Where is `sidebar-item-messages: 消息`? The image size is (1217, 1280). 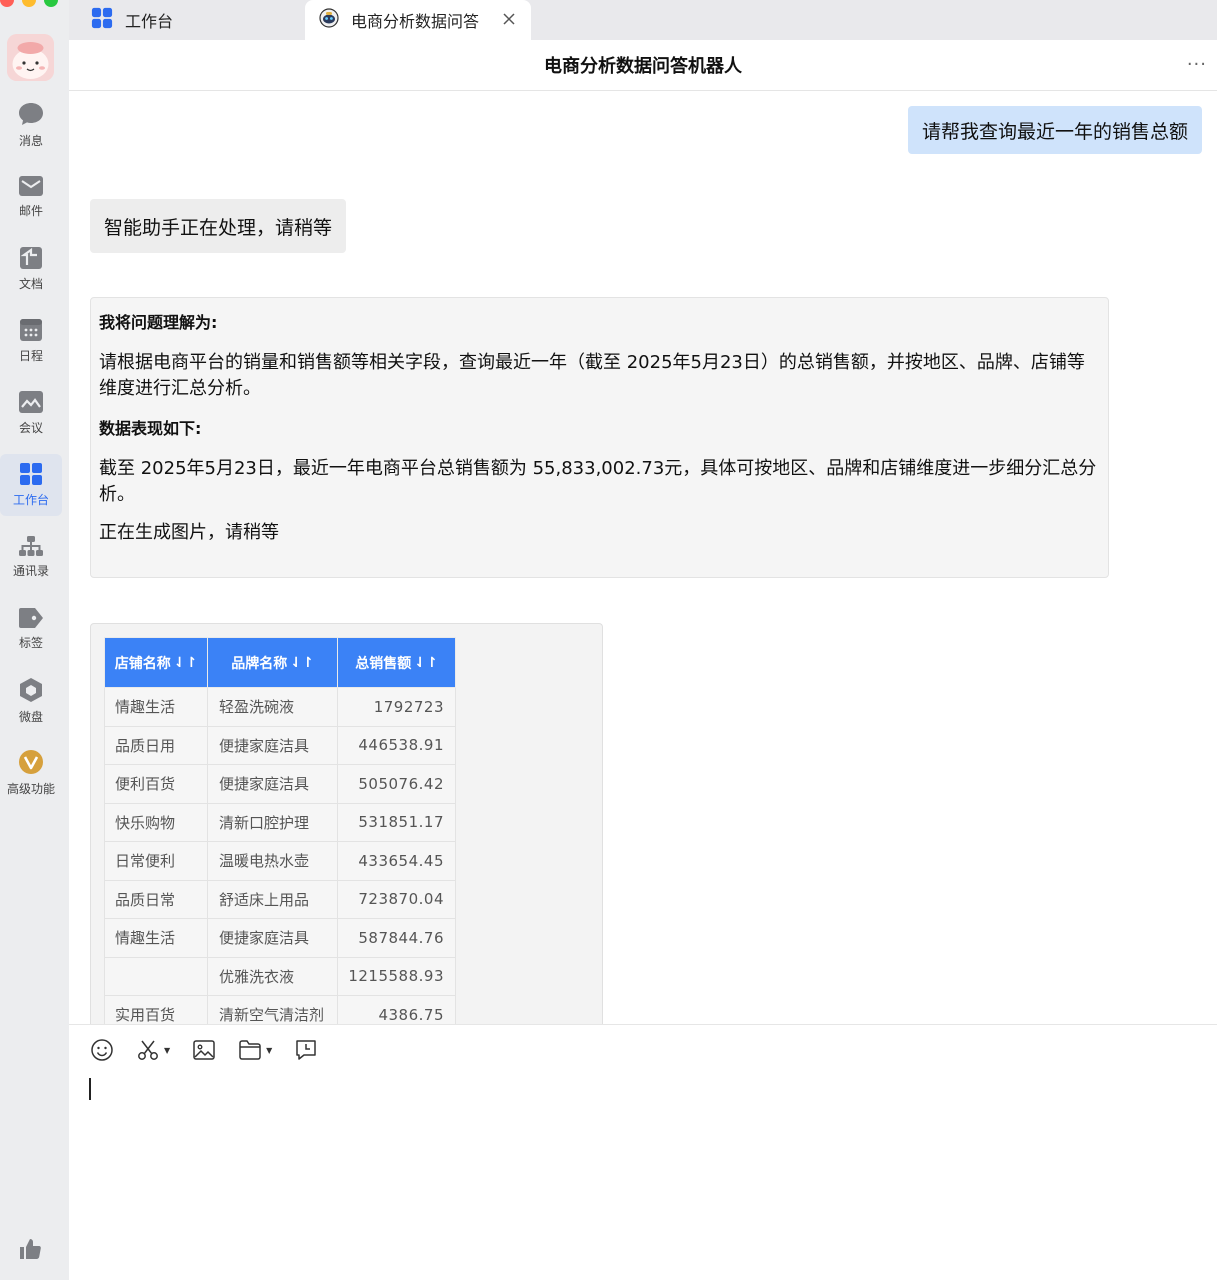
sidebar-item-messages: 消息 is located at coordinates (31, 125).